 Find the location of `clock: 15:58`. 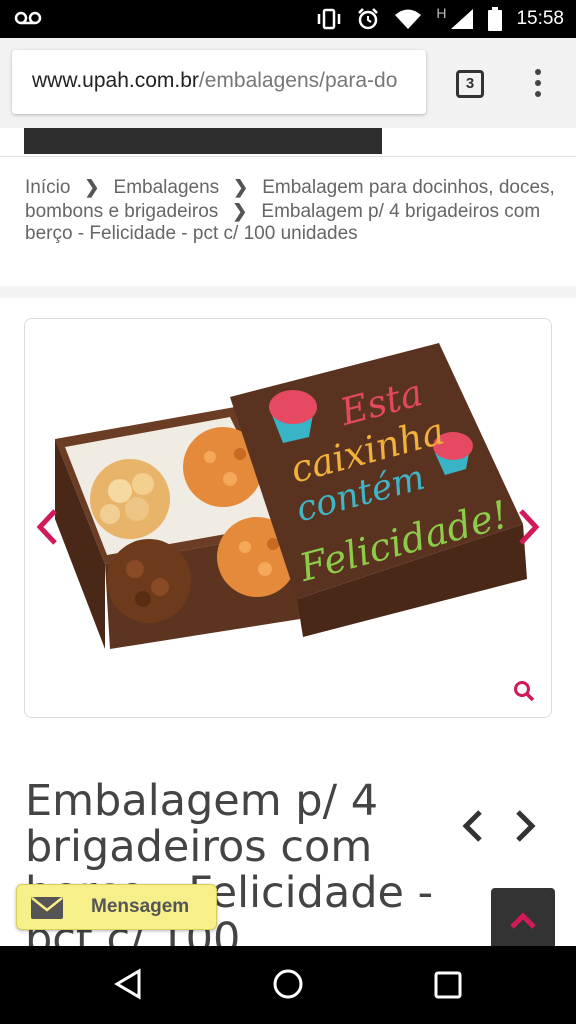

clock: 15:58 is located at coordinates (540, 18).